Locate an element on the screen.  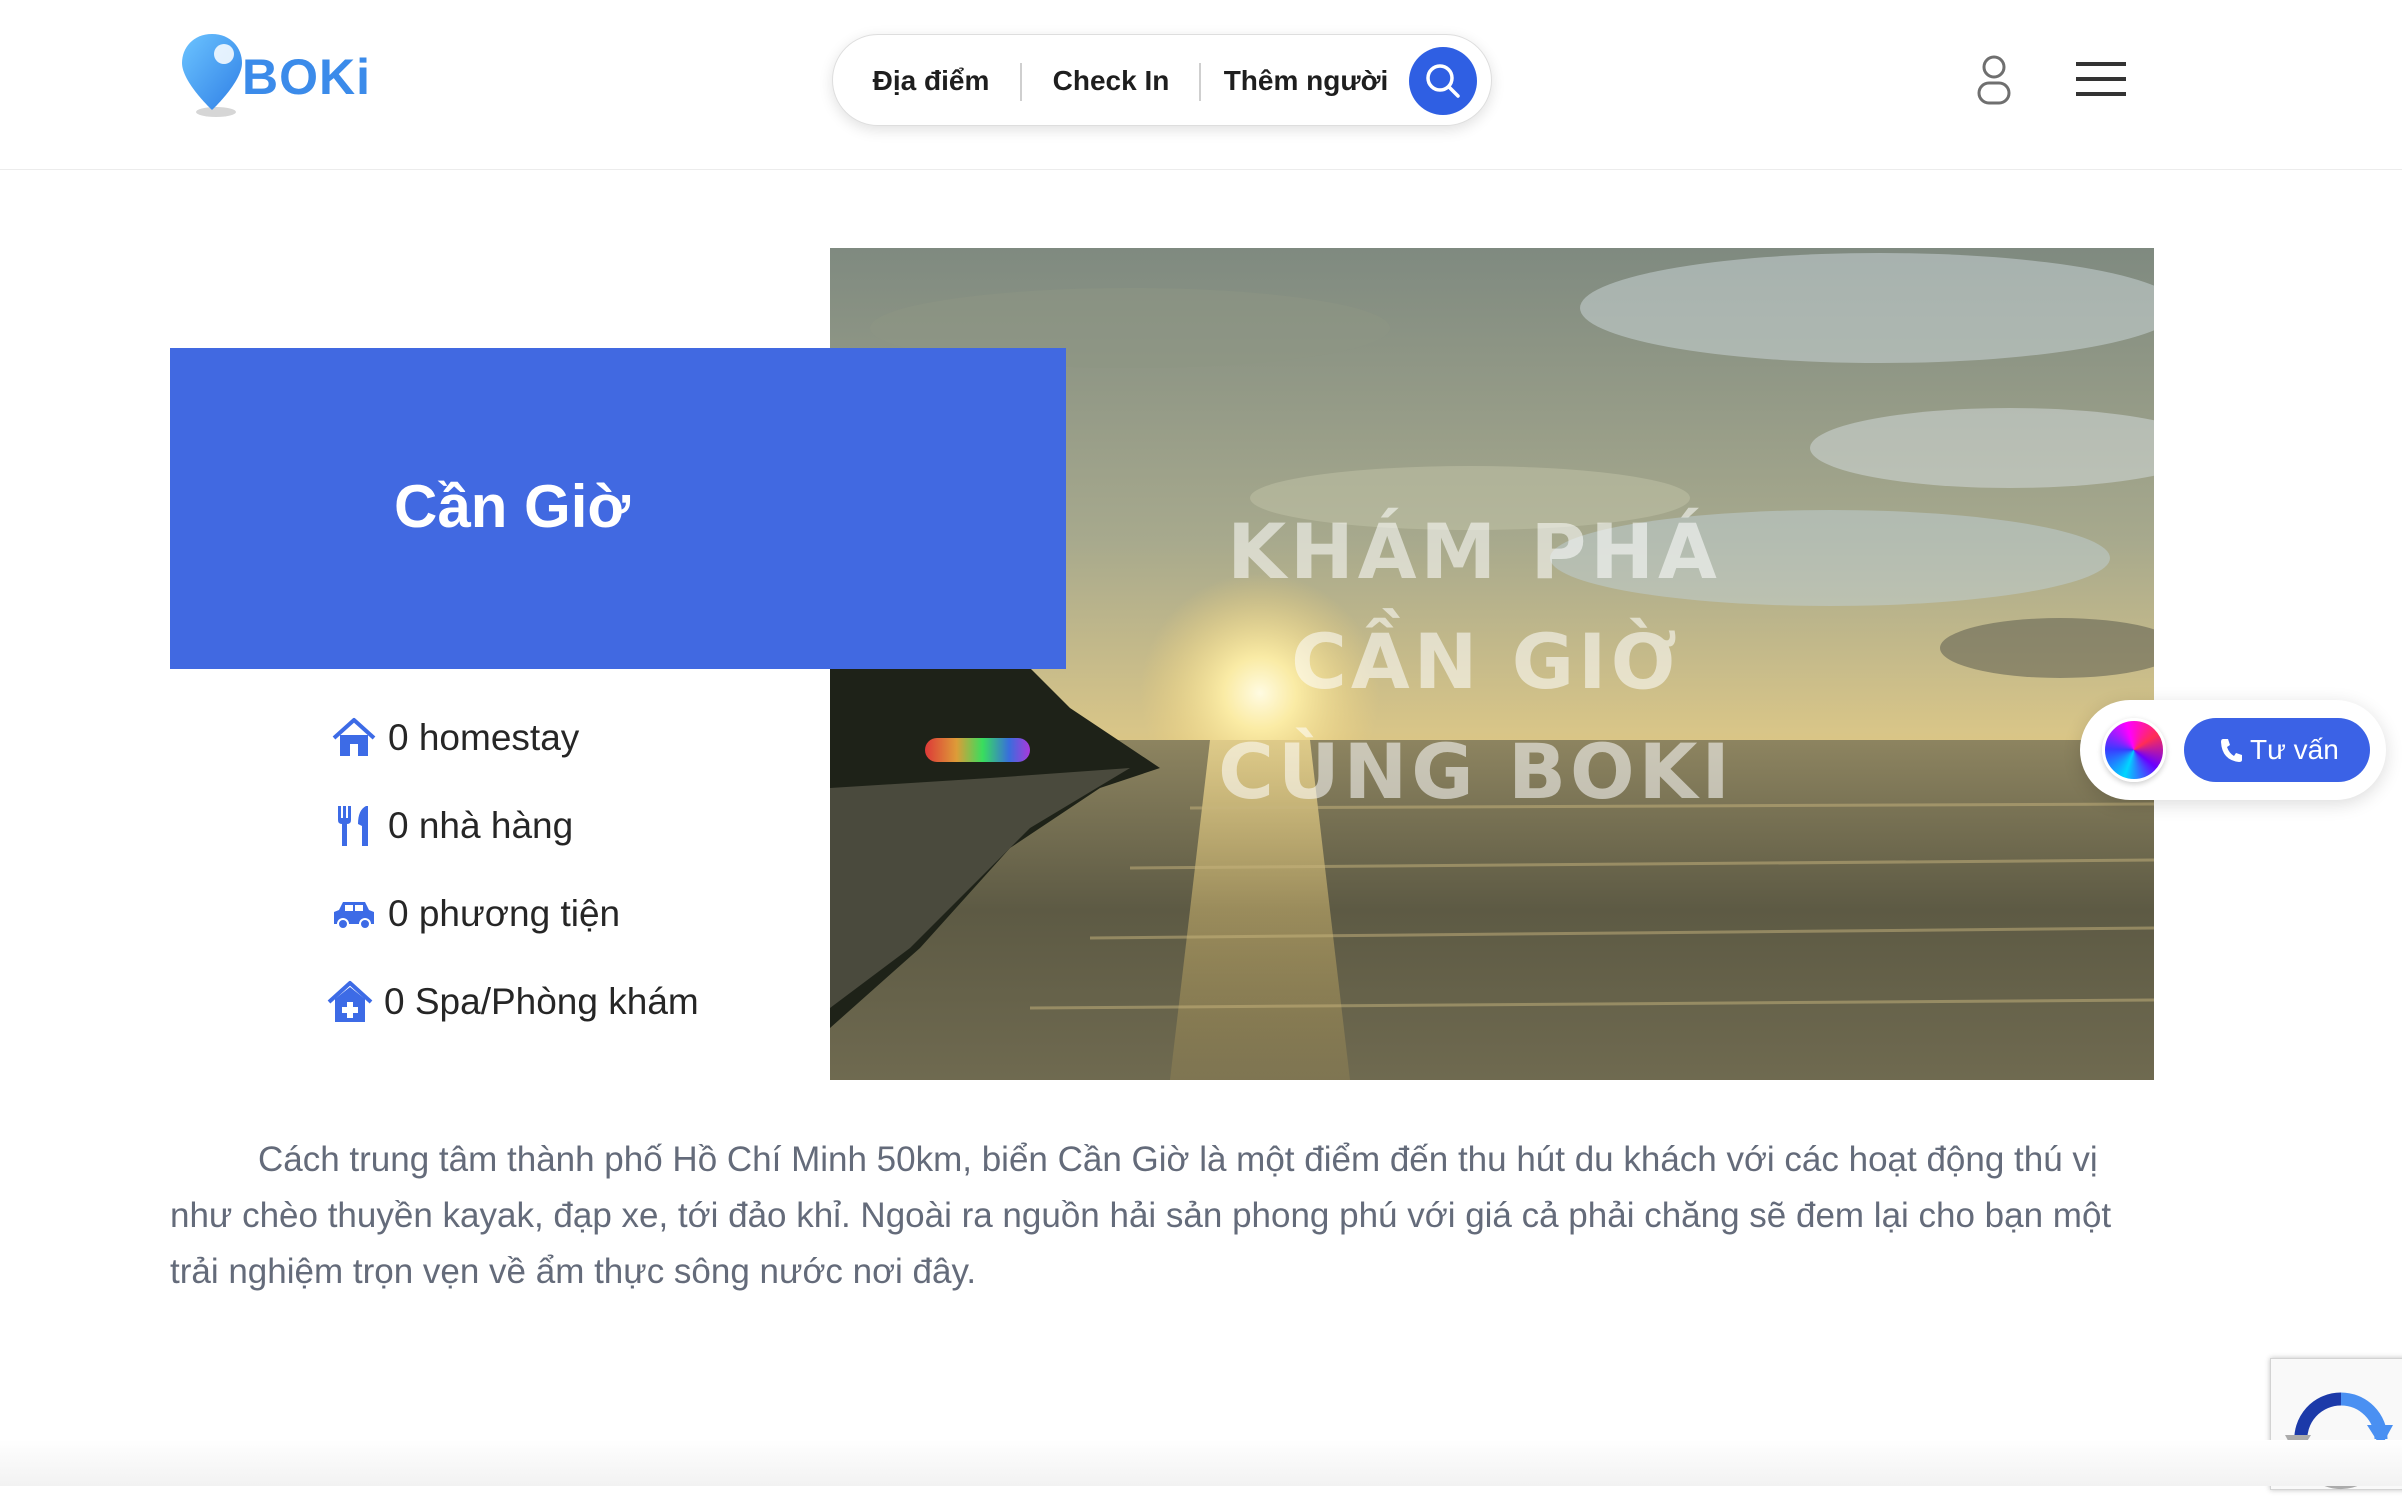
stat-vehicle: 0 phương tiện is located at coordinates (475, 914).